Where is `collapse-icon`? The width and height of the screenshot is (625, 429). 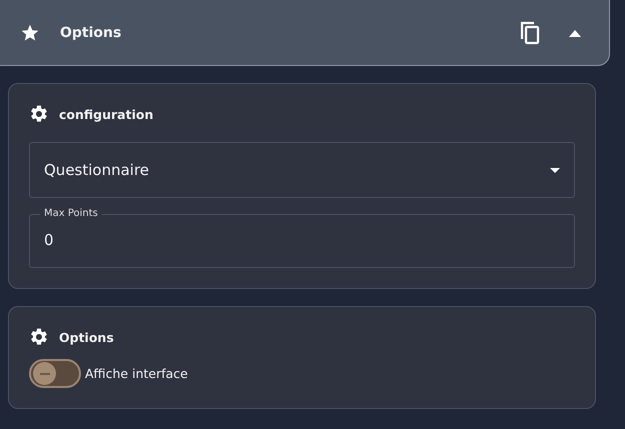 collapse-icon is located at coordinates (575, 32).